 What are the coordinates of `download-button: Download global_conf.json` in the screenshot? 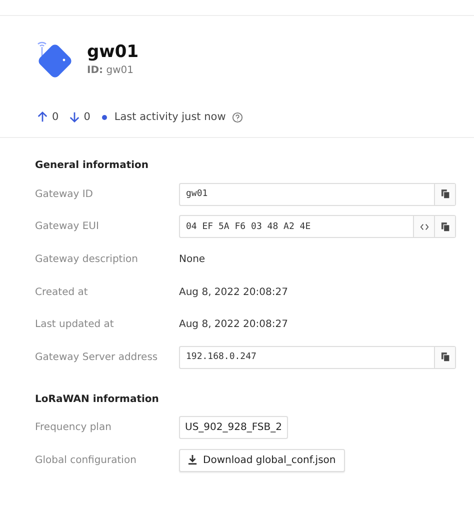 It's located at (262, 460).